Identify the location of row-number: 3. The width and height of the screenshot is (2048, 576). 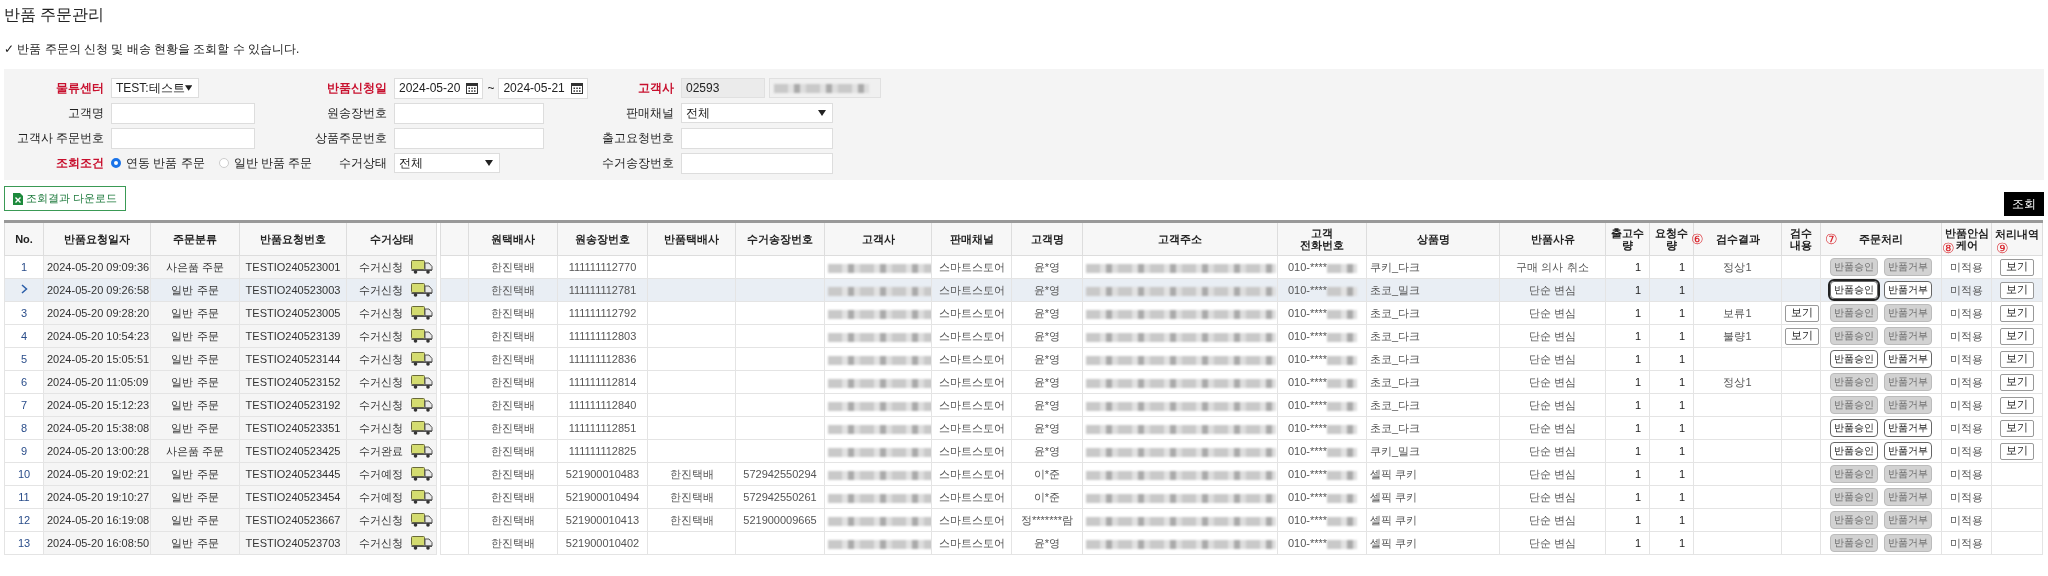
(24, 313).